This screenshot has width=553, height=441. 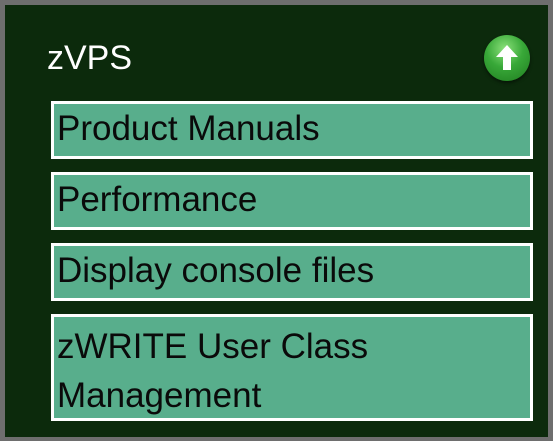 I want to click on arrow-up-icon, so click(x=507, y=57).